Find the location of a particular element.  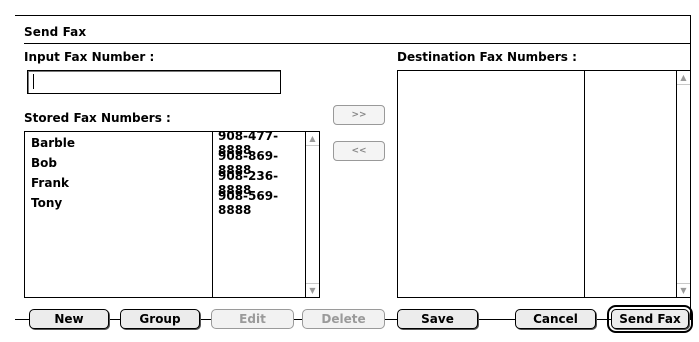

column-divider is located at coordinates (584, 184).